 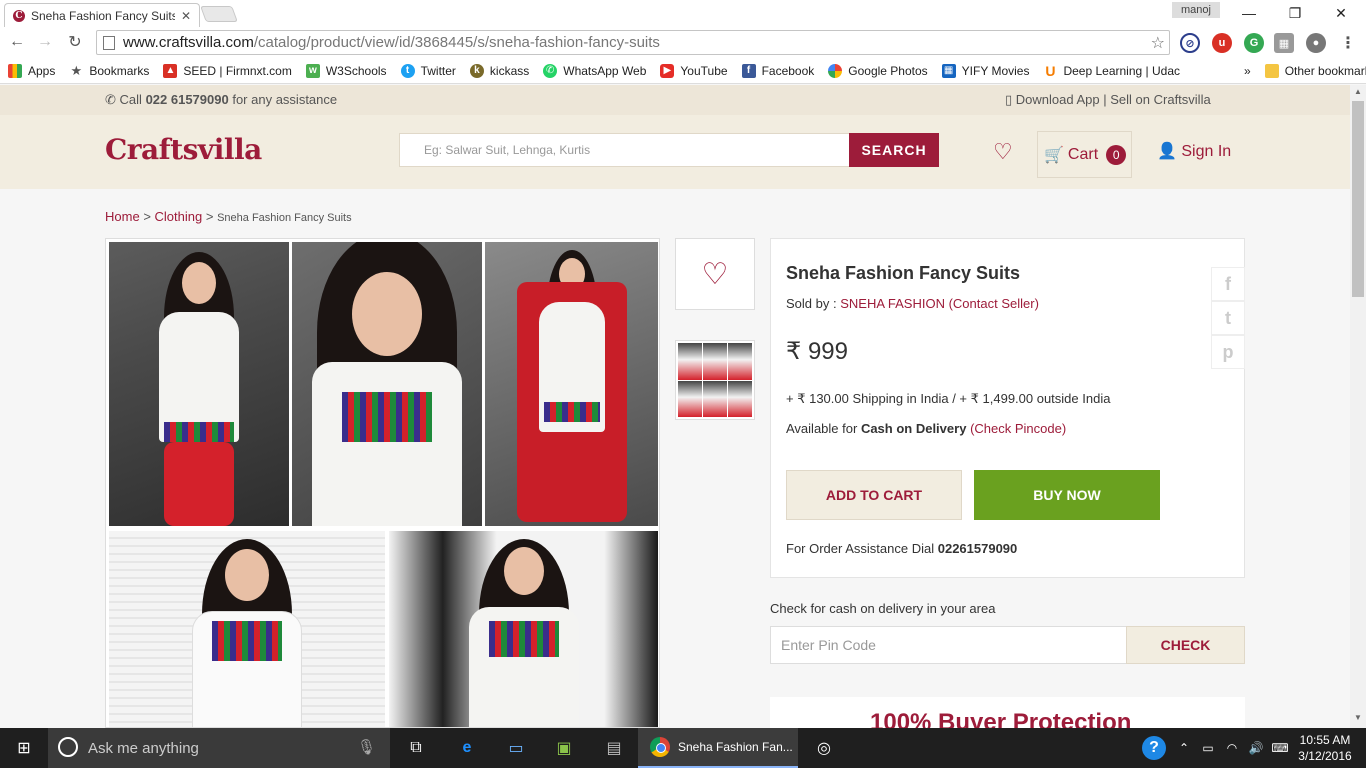 I want to click on restore-icon: ❐, so click(x=1295, y=13).